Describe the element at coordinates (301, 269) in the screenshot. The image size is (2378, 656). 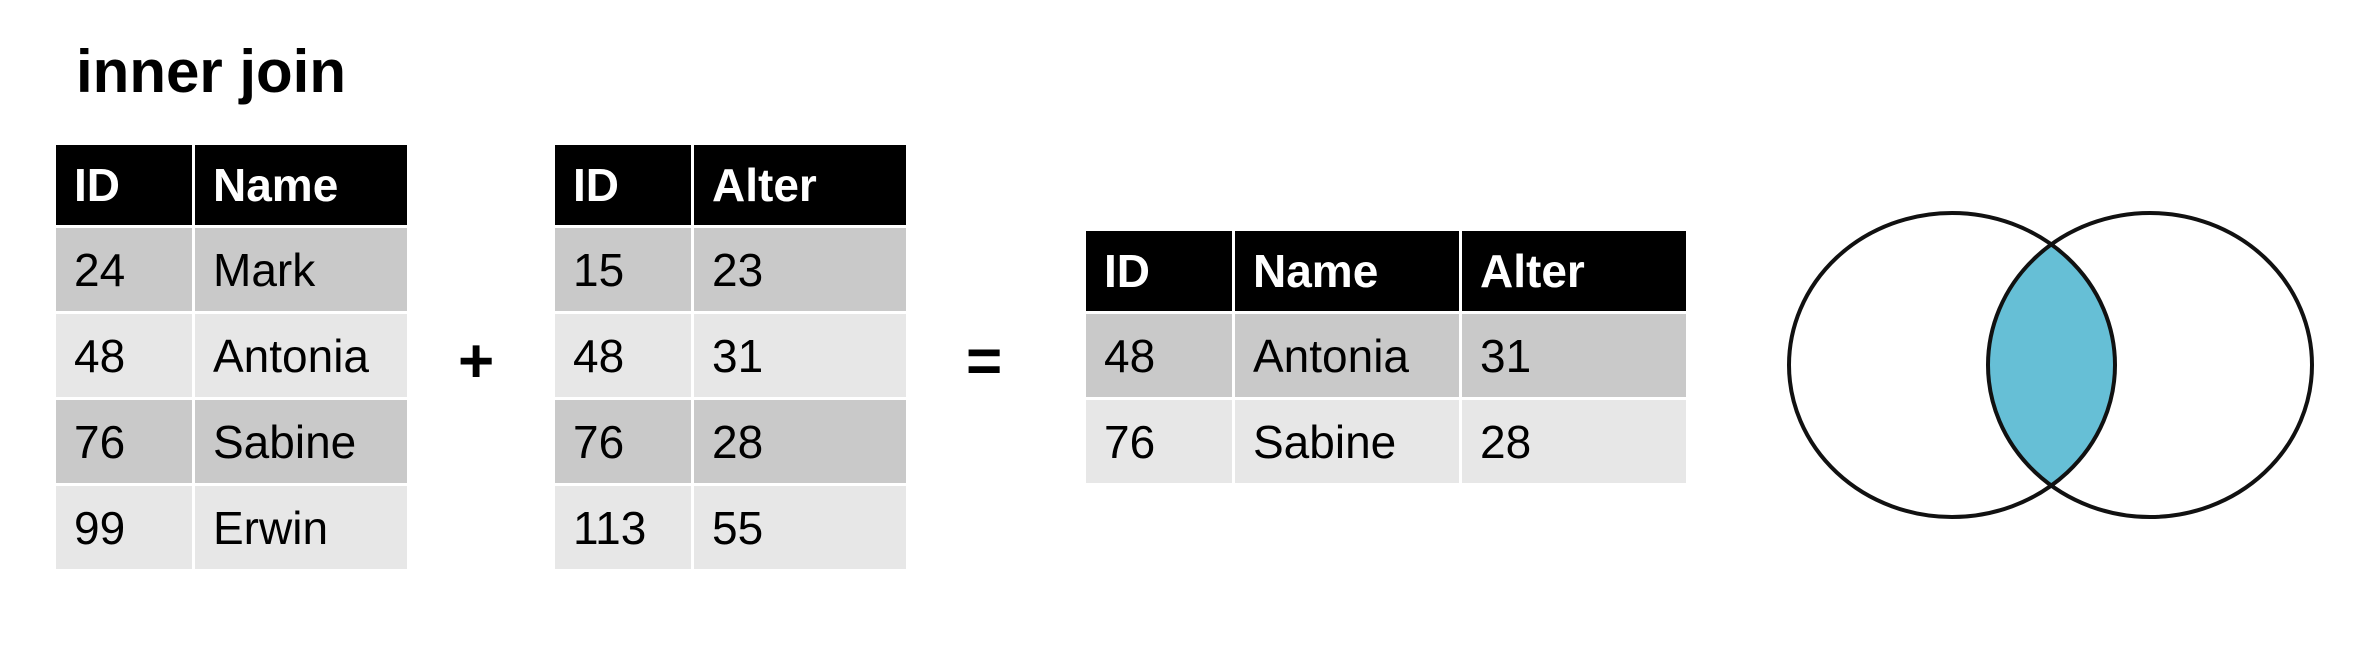
I see `table-cell: Mark` at that location.